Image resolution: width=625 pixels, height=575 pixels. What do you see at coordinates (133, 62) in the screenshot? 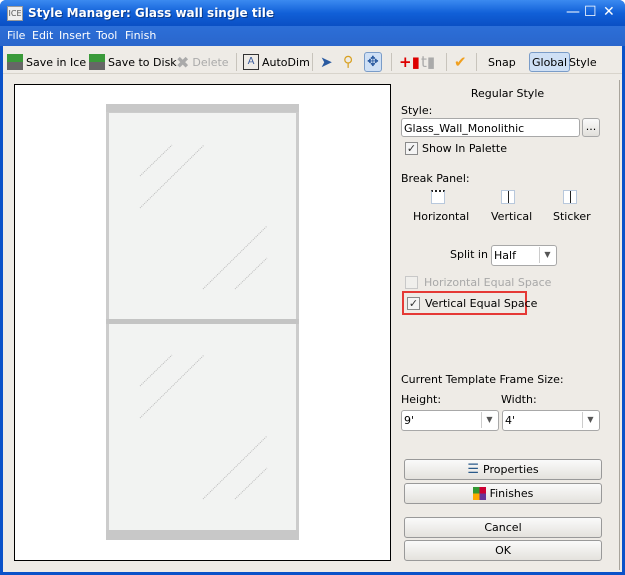
I see `save-to-disk-button: Save to Disk` at bounding box center [133, 62].